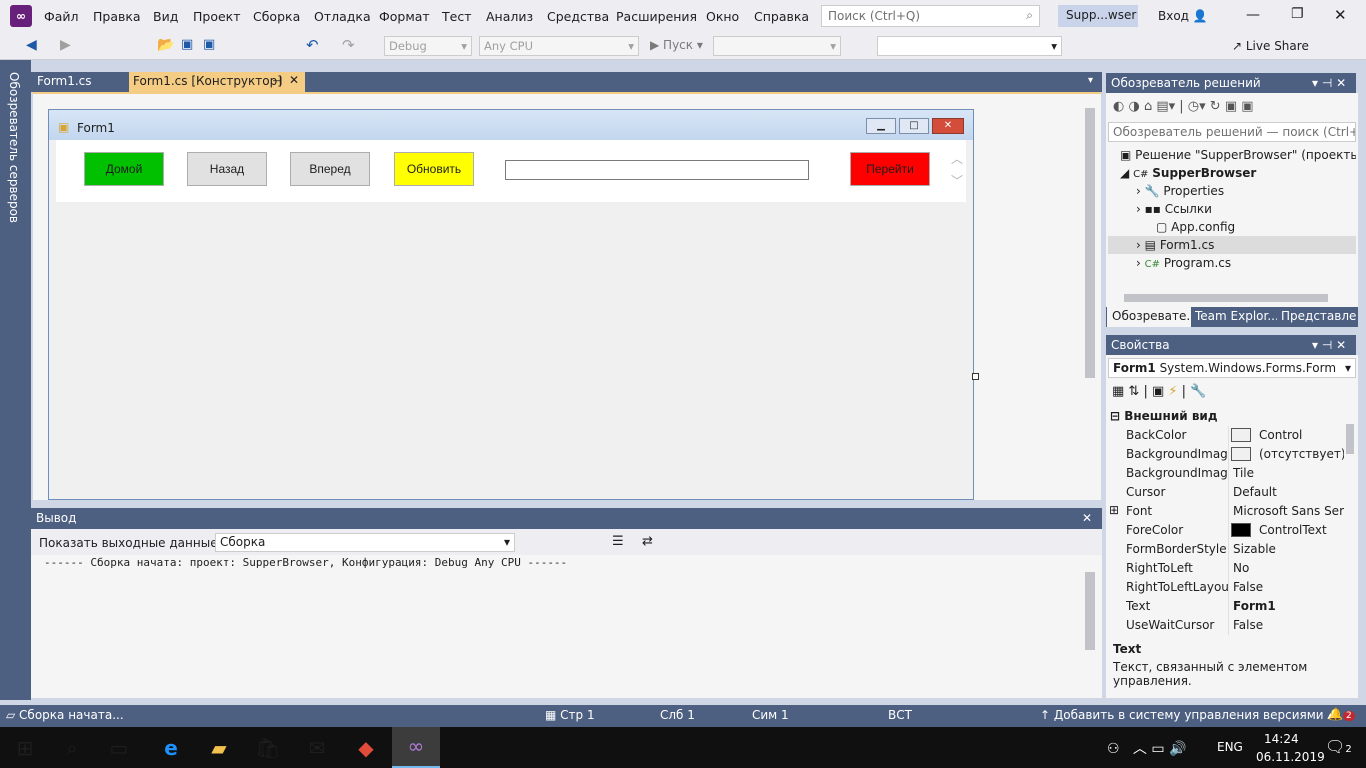  What do you see at coordinates (21, 16) in the screenshot?
I see `vs-logo-icon: ∞` at bounding box center [21, 16].